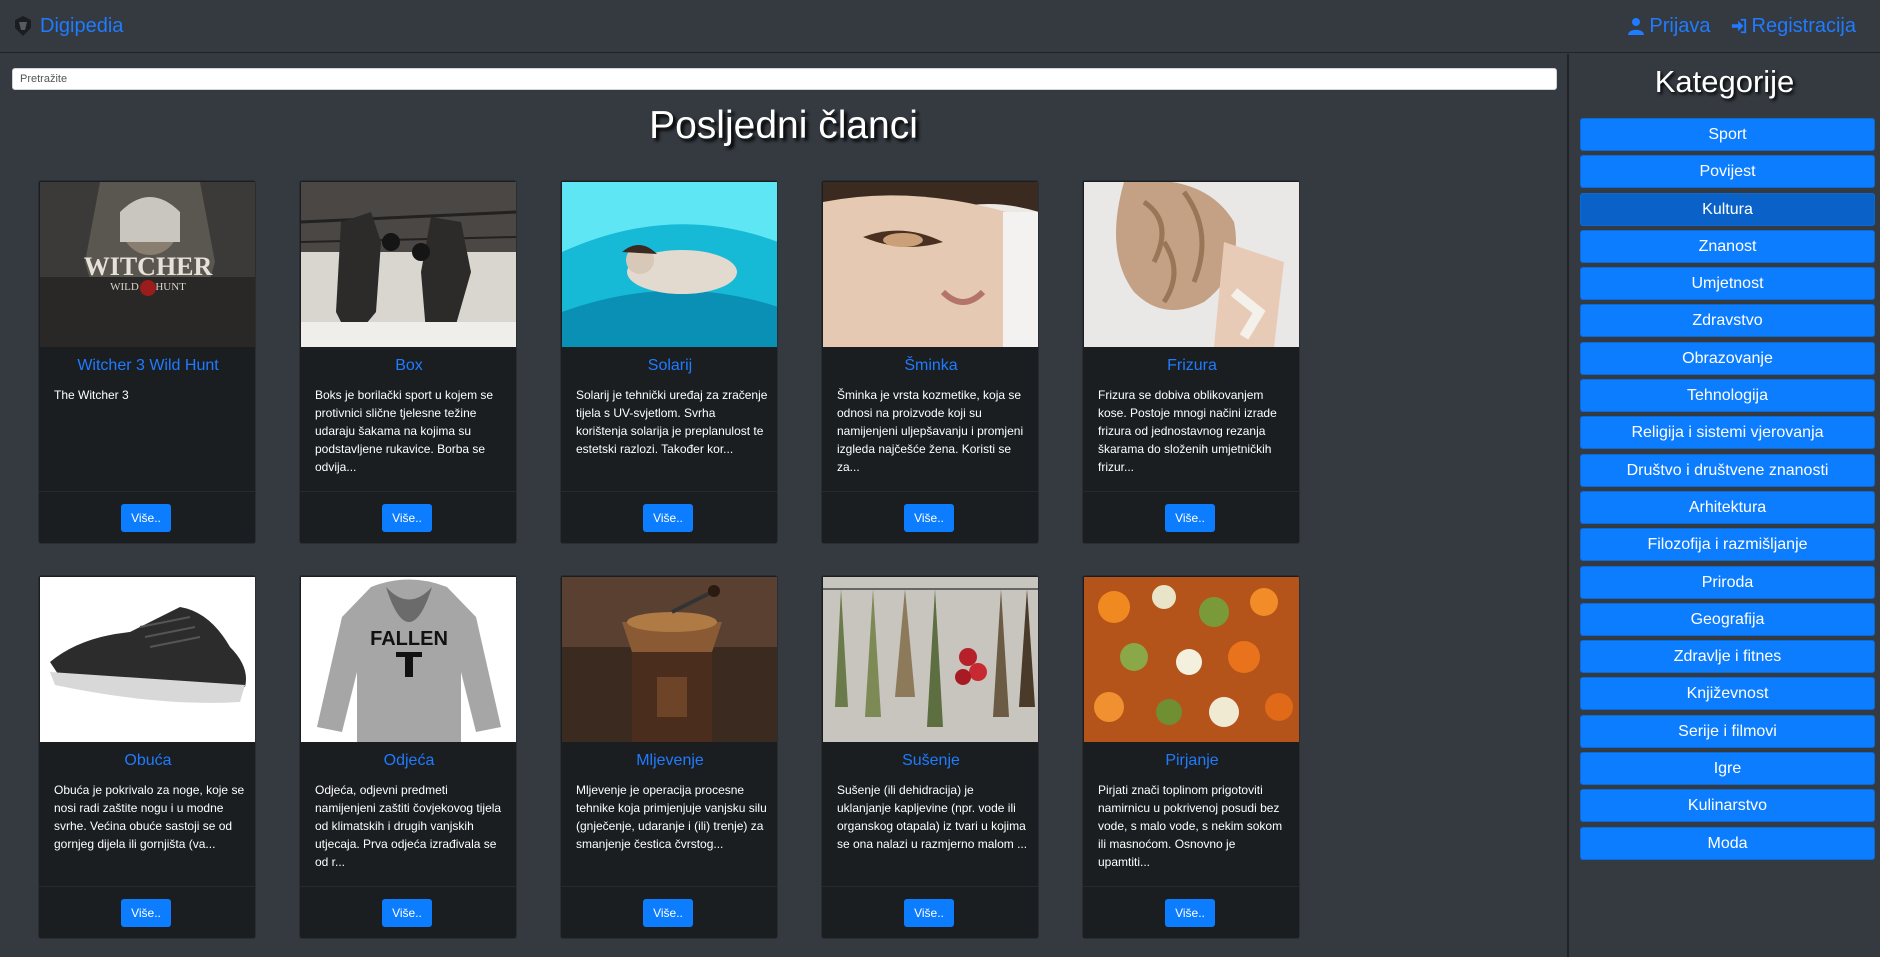 This screenshot has width=1880, height=957. I want to click on category-tehnologija: Tehnologija, so click(1727, 396).